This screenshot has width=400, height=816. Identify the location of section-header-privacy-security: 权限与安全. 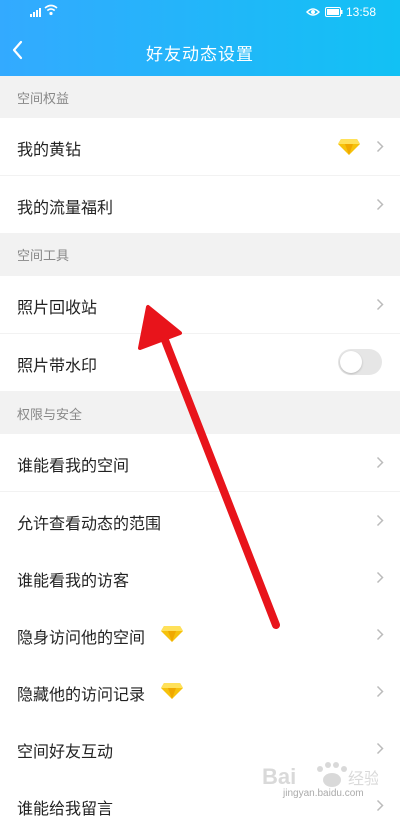
(200, 413).